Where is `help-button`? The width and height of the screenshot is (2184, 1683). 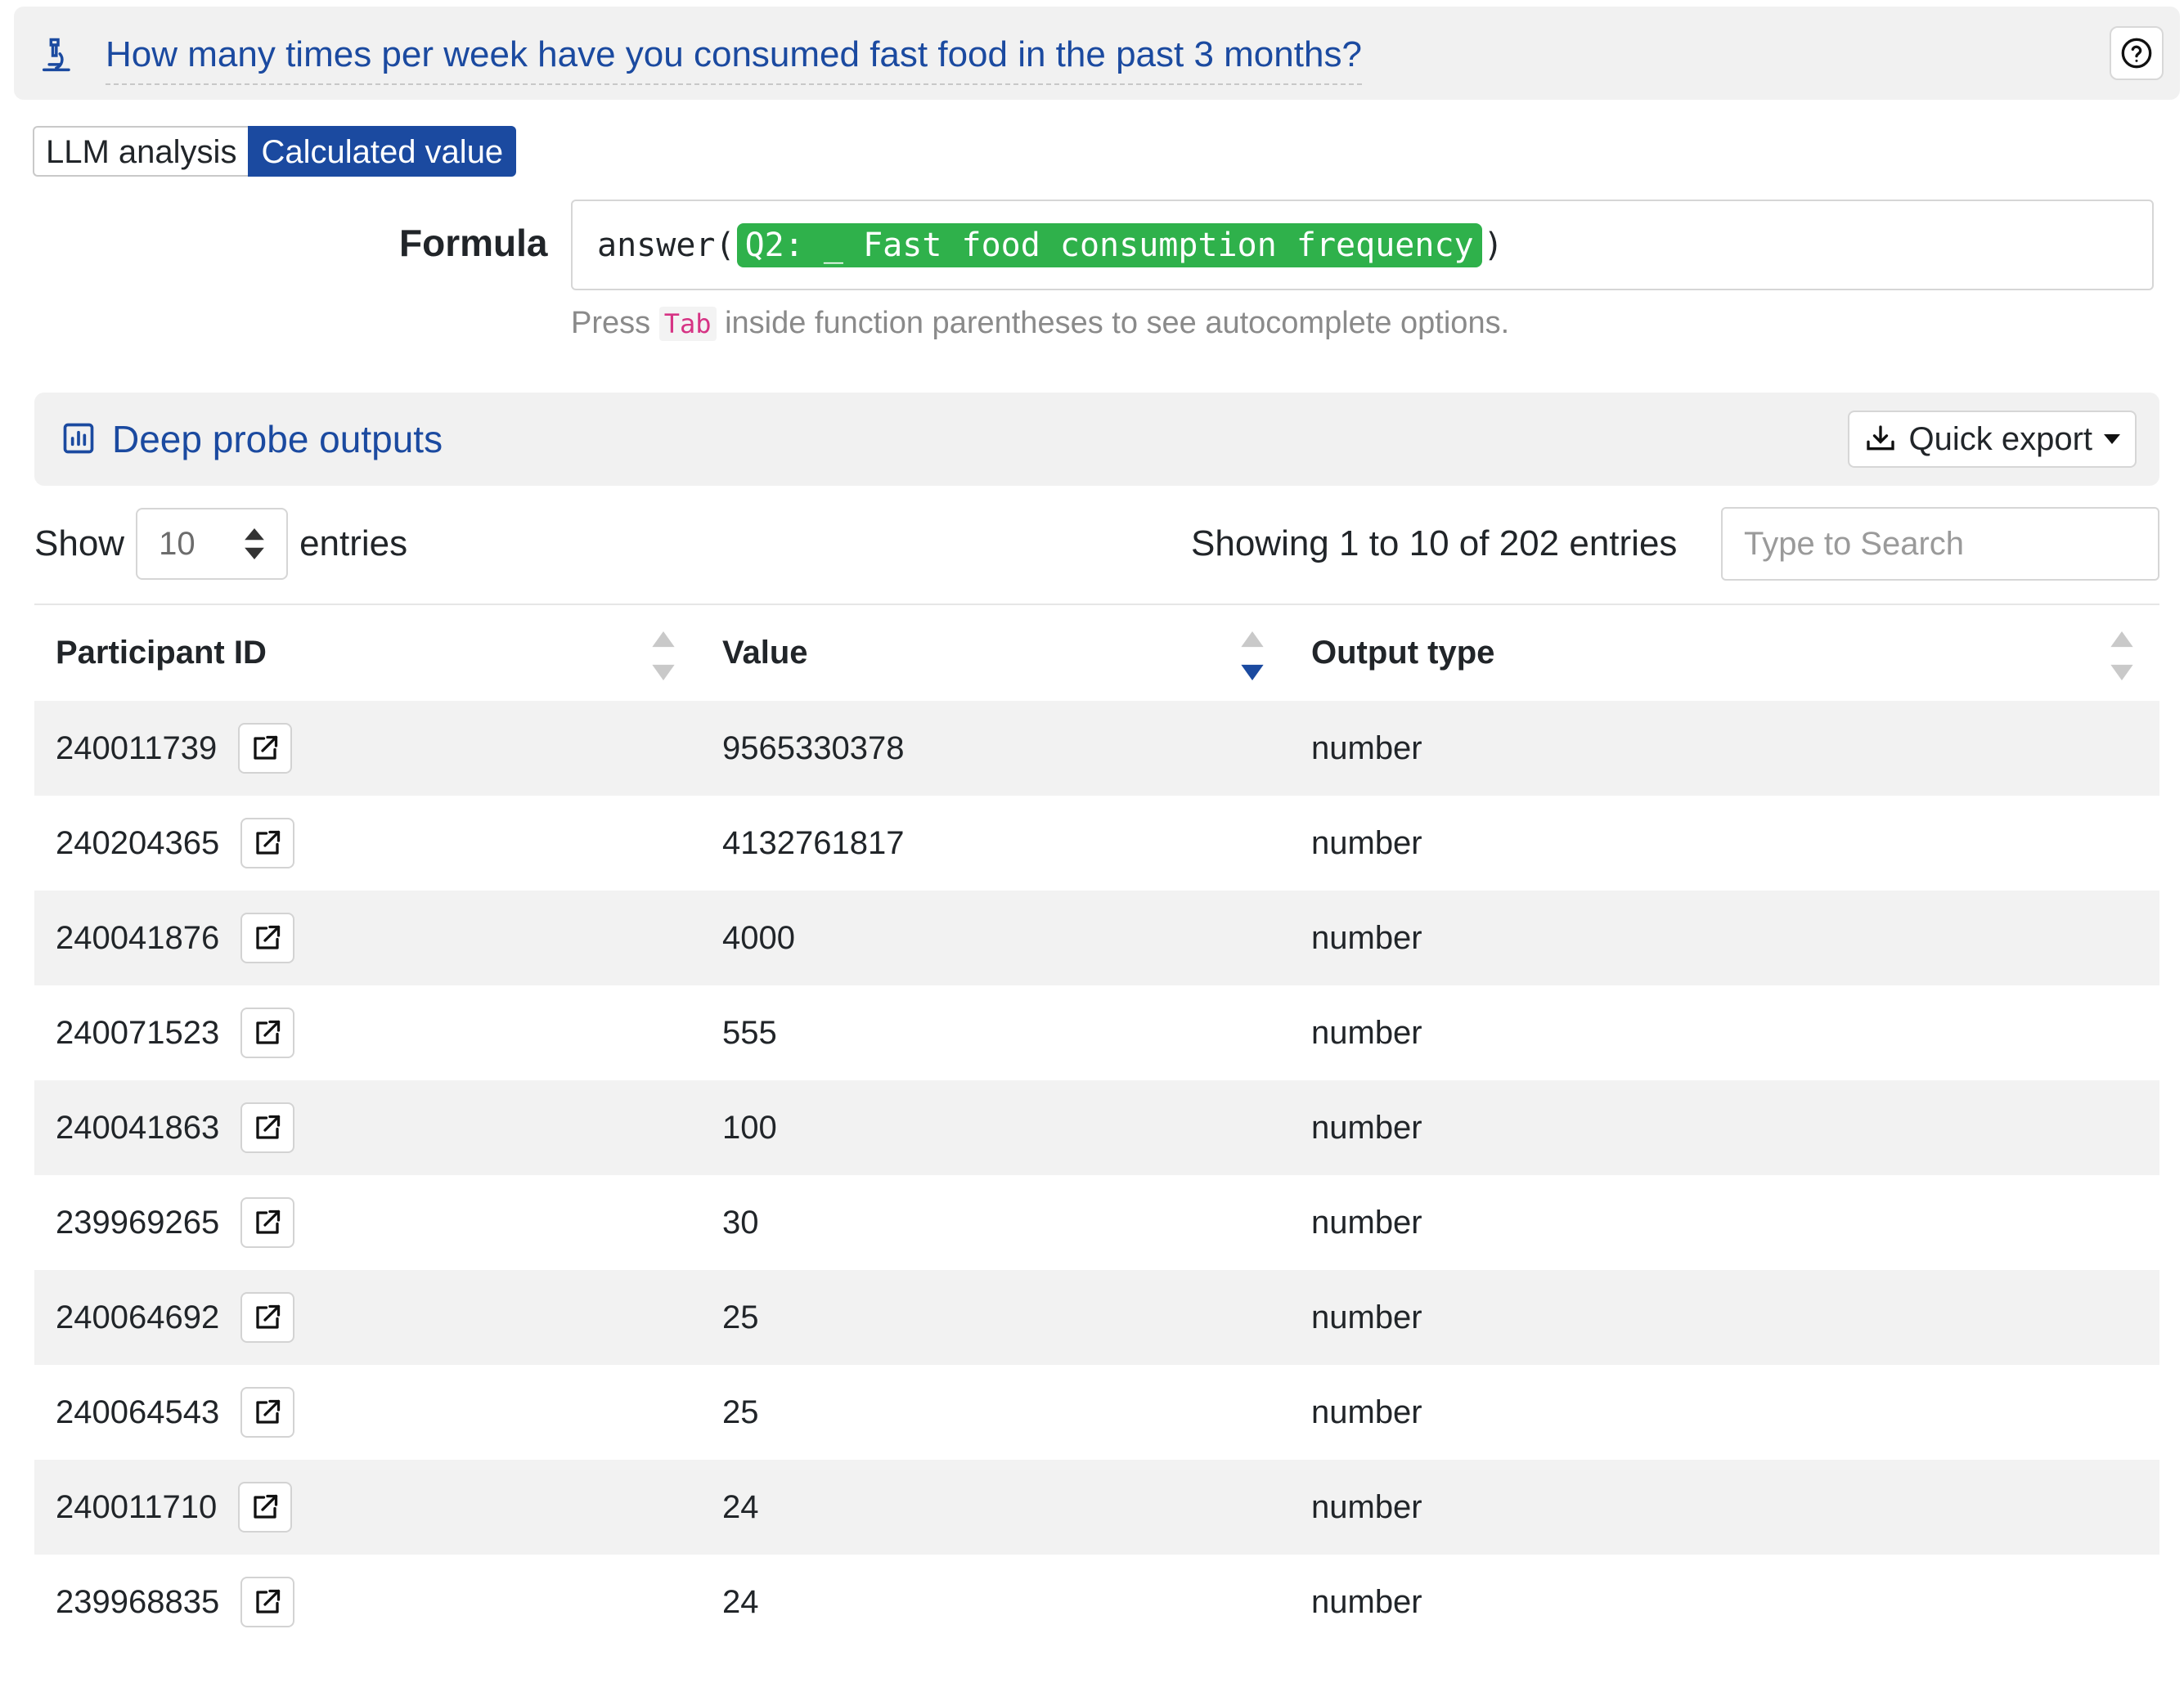 help-button is located at coordinates (2137, 53).